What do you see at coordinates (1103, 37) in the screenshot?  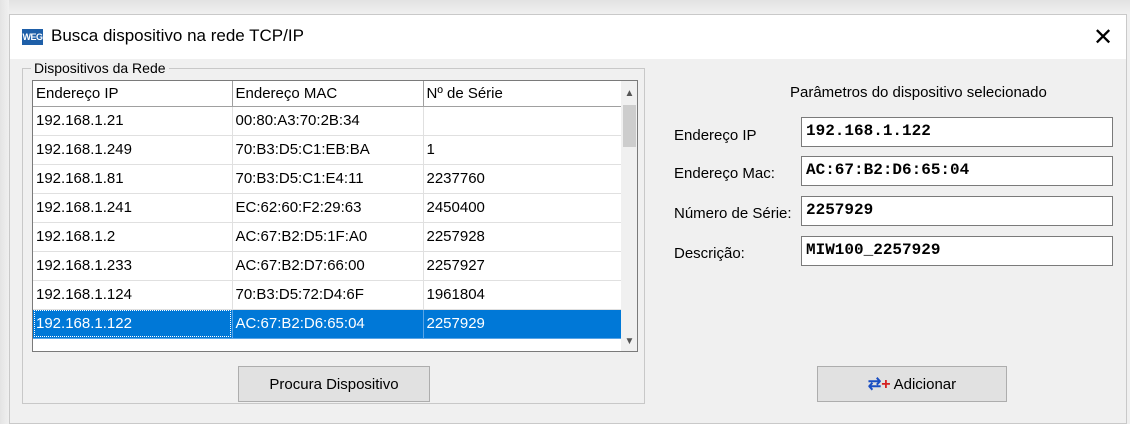 I see `close-button: ✕` at bounding box center [1103, 37].